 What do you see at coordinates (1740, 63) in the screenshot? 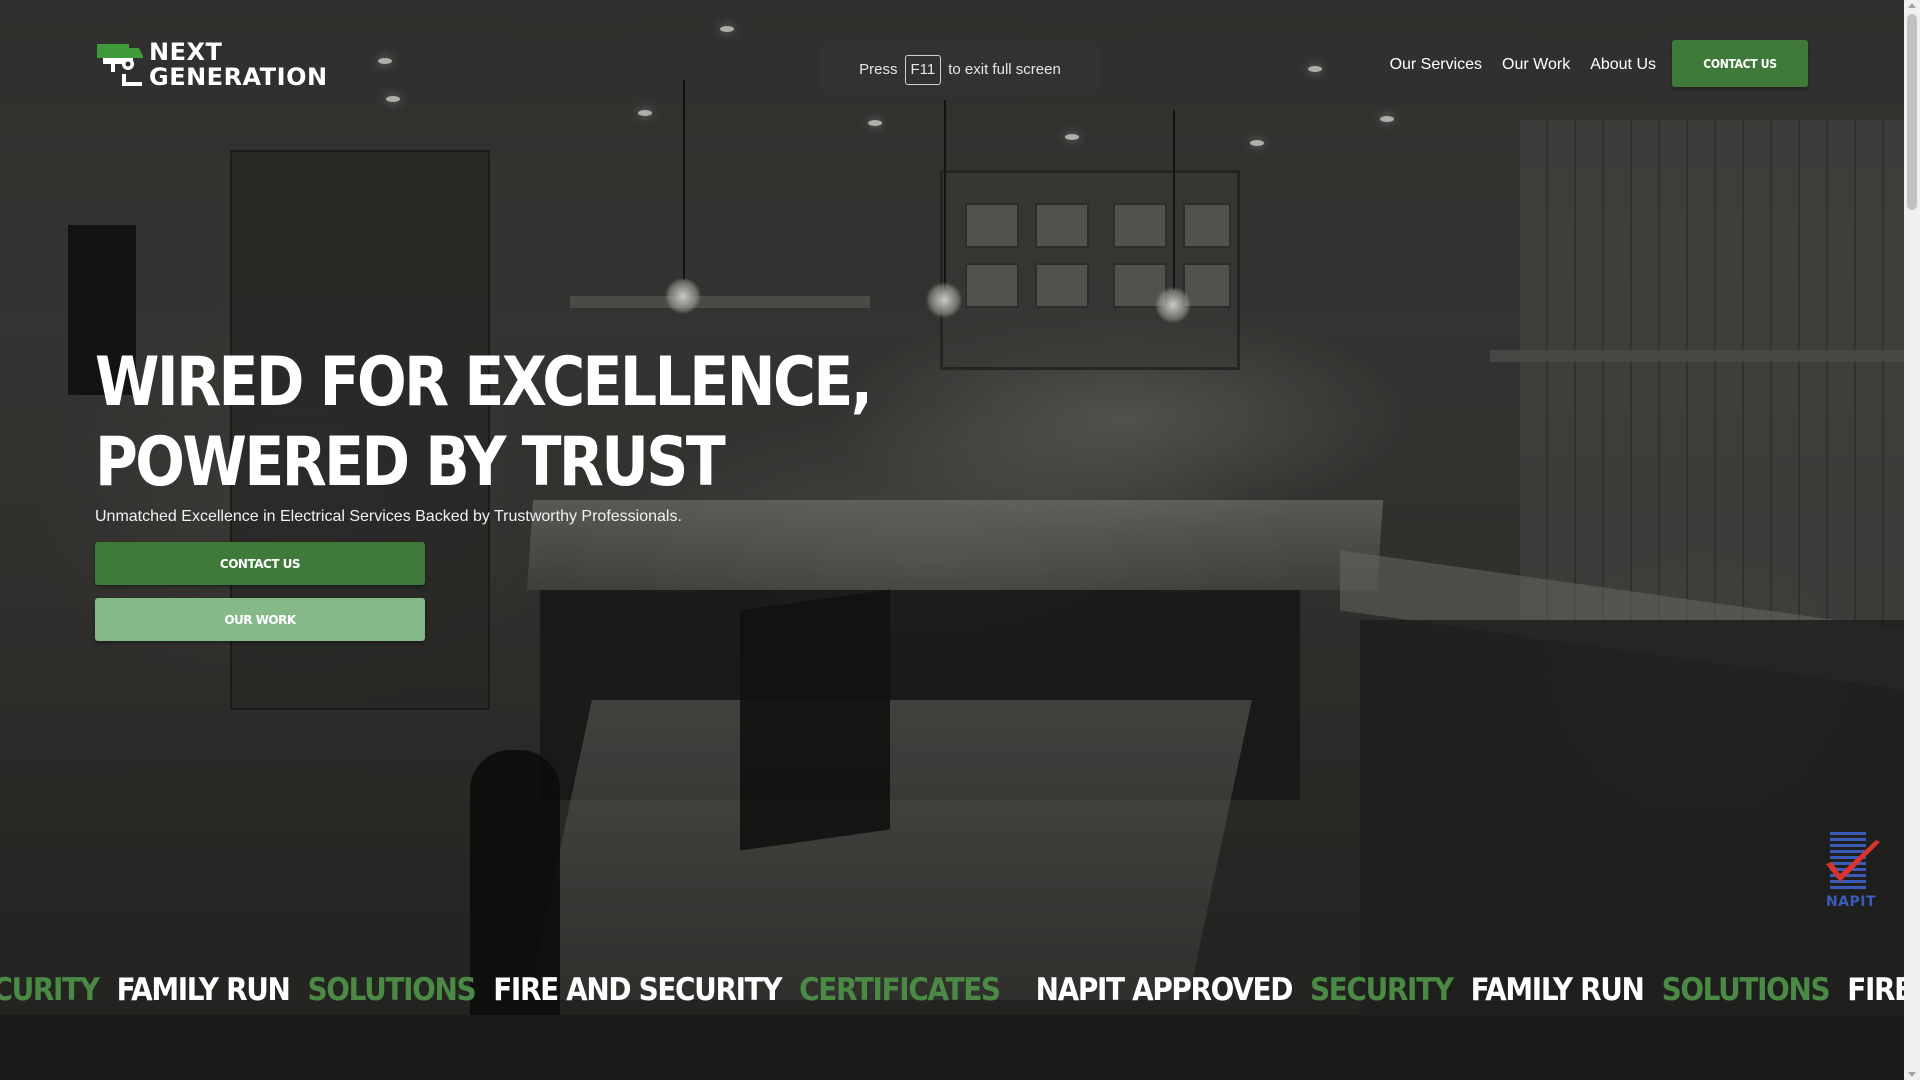
I see `header-contact-button: CONTACT US` at bounding box center [1740, 63].